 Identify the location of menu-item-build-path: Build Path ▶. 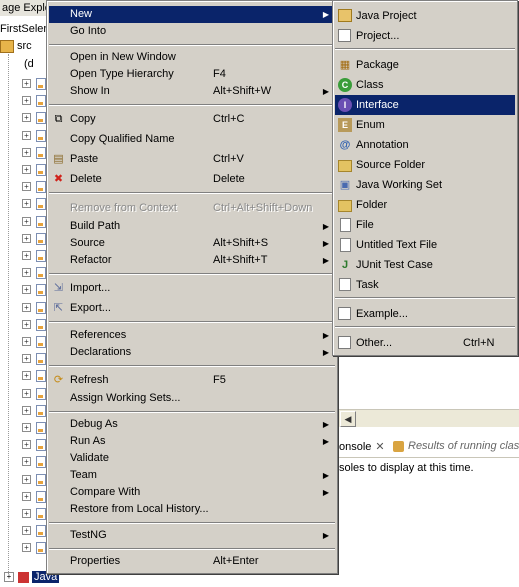
(192, 226).